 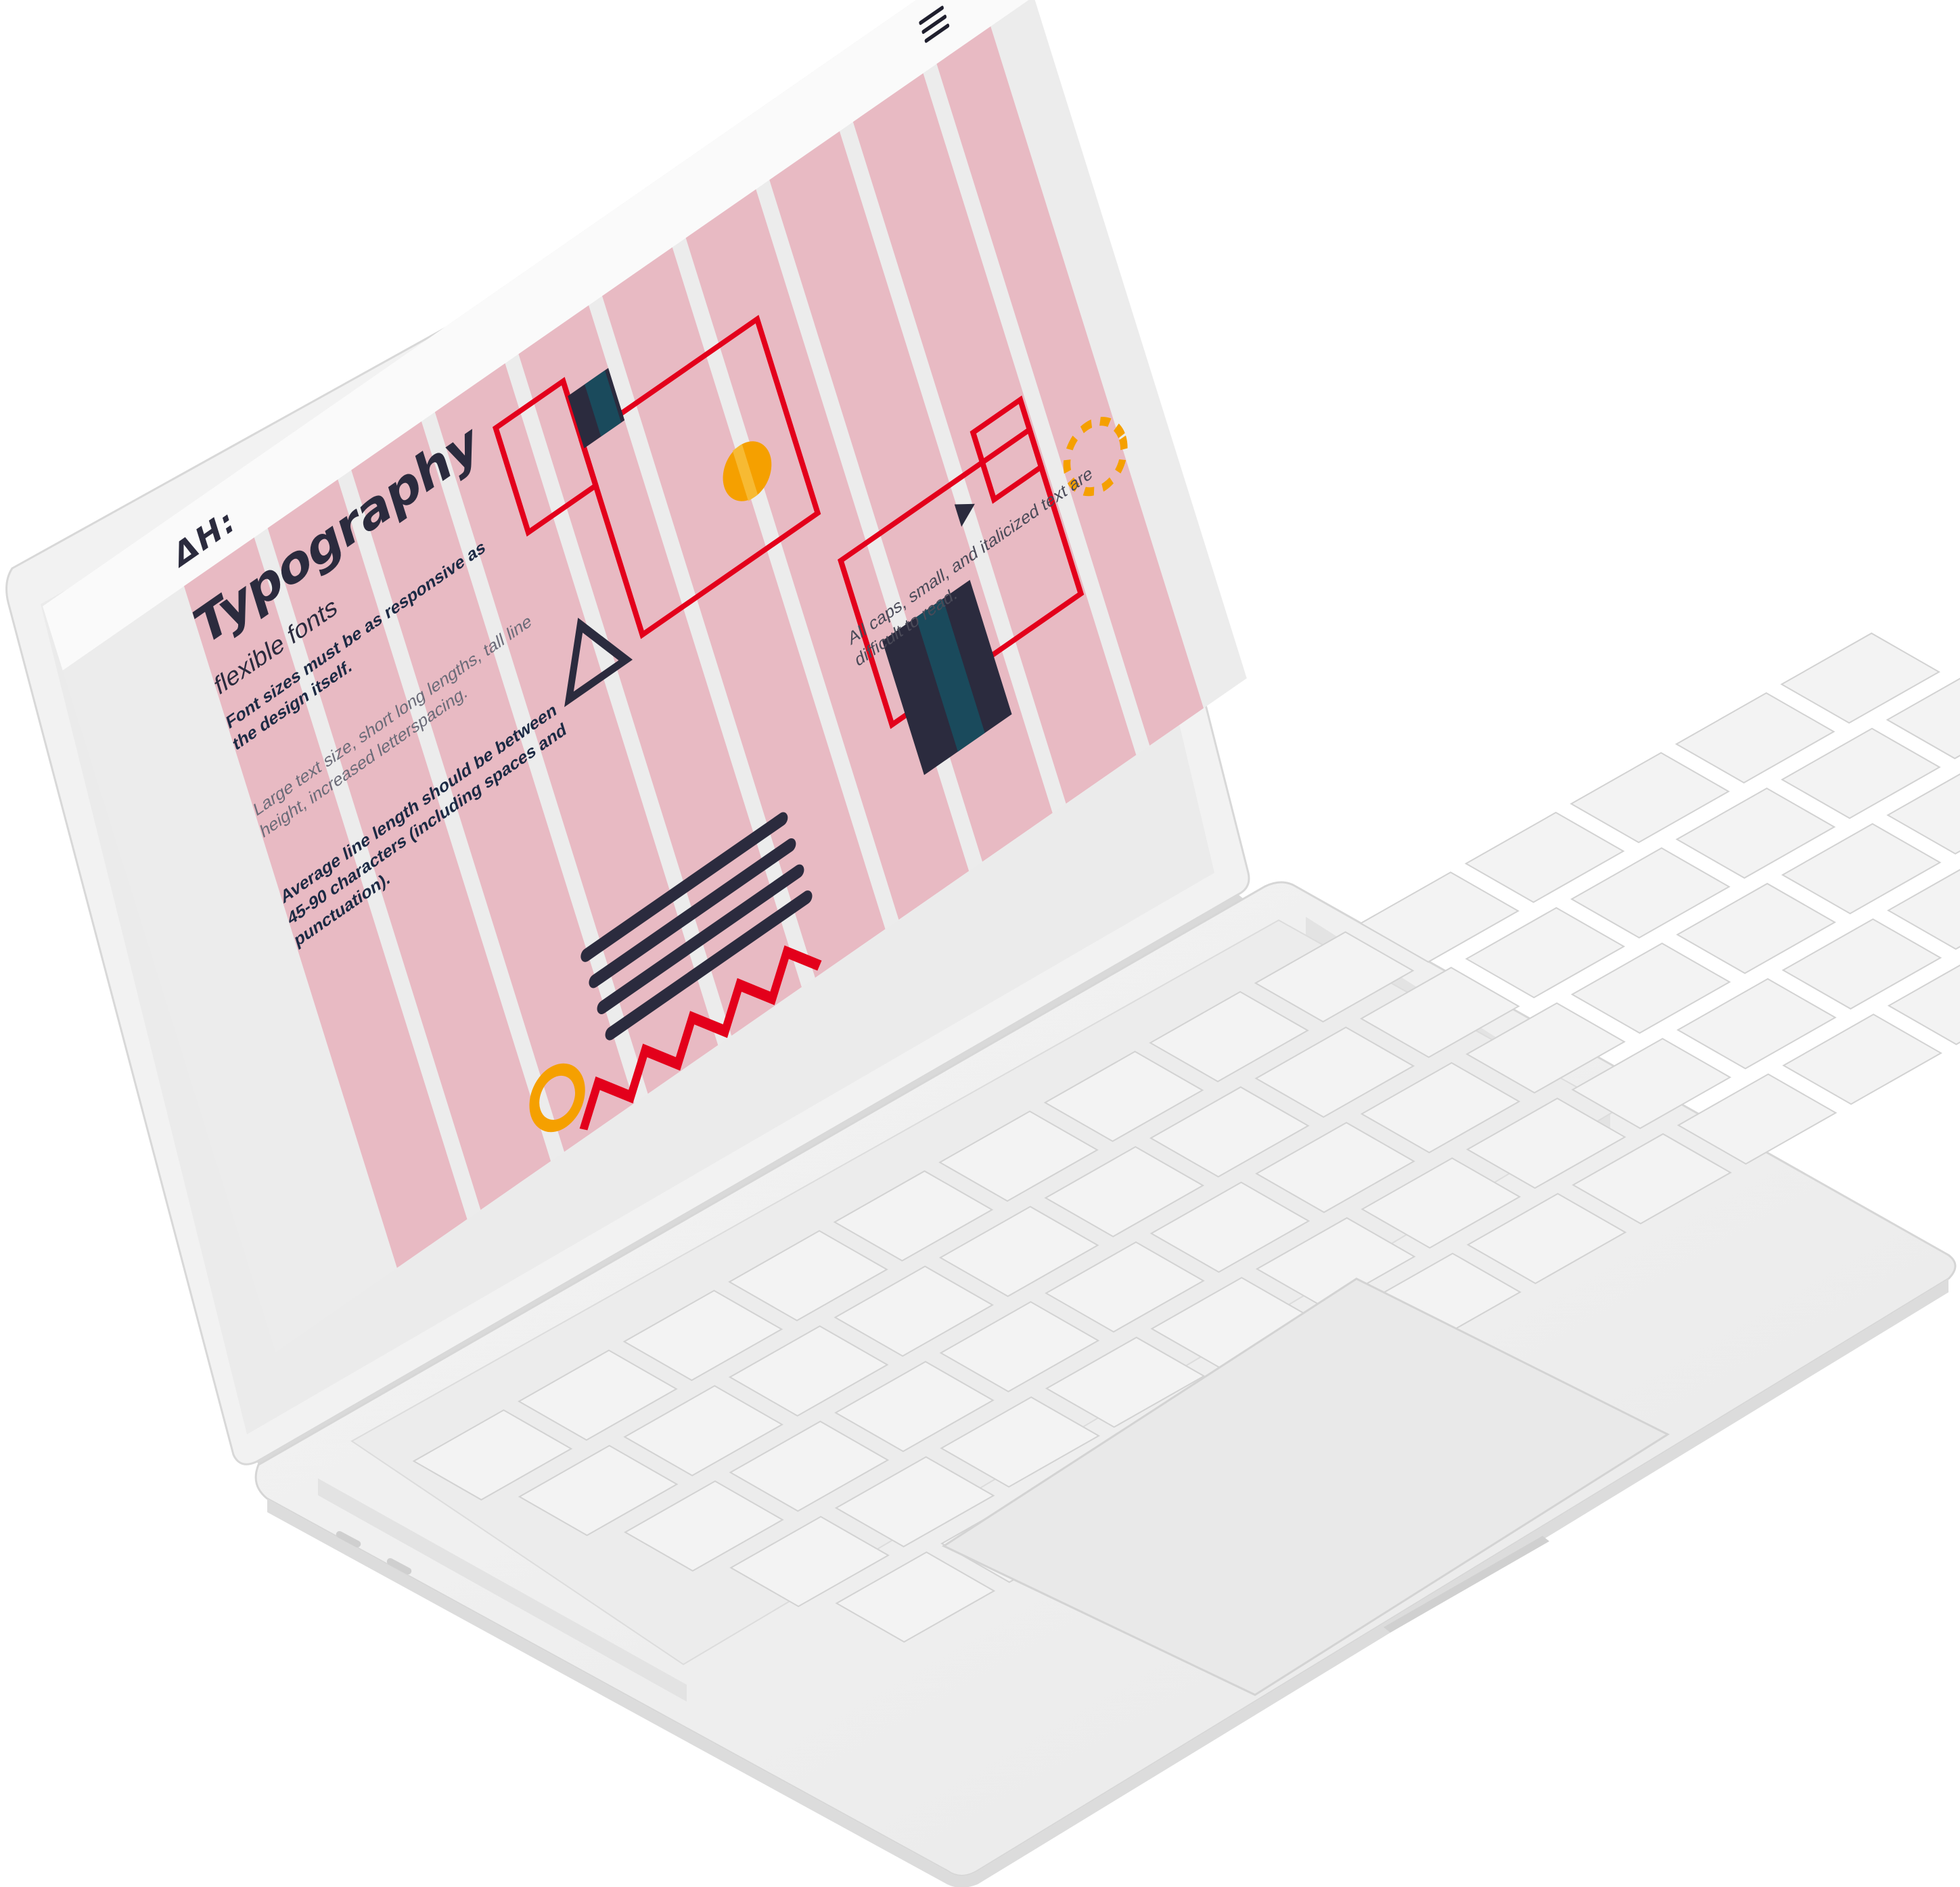 What do you see at coordinates (557, 1098) in the screenshot?
I see `orange-ring` at bounding box center [557, 1098].